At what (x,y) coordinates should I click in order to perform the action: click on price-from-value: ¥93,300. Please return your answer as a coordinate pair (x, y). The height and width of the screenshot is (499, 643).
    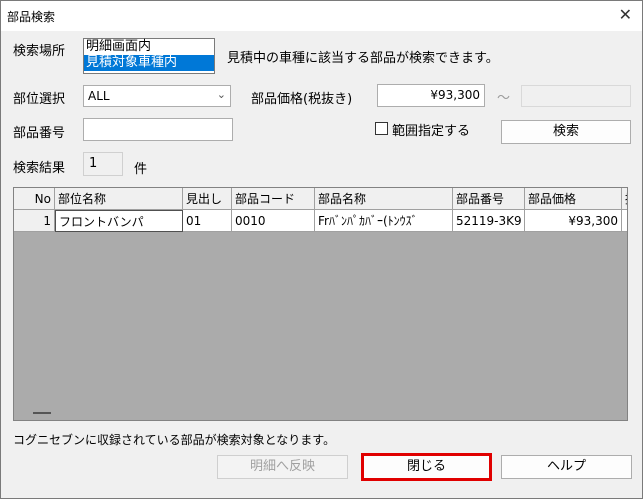
    Looking at the image, I should click on (455, 95).